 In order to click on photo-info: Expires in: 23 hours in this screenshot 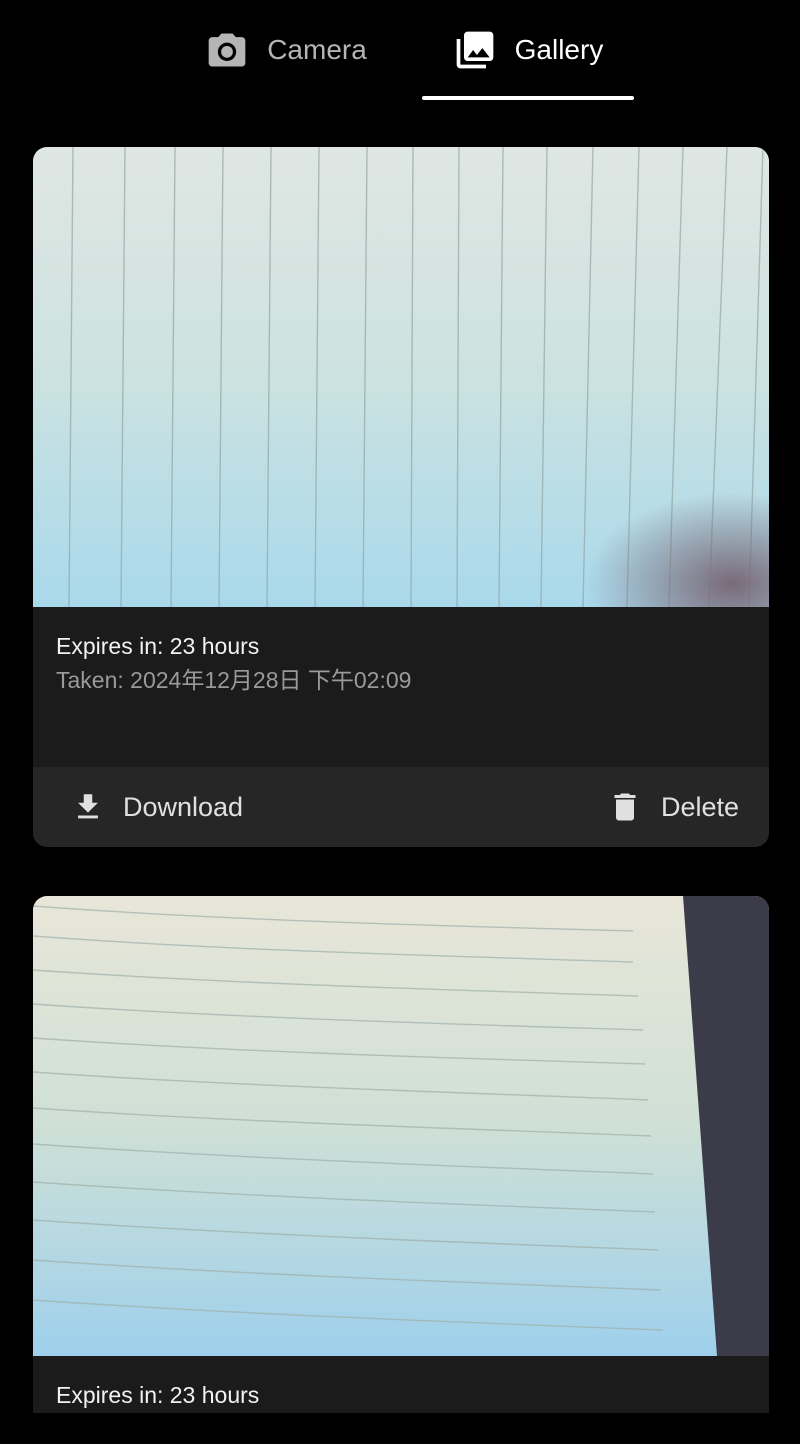, I will do `click(401, 1384)`.